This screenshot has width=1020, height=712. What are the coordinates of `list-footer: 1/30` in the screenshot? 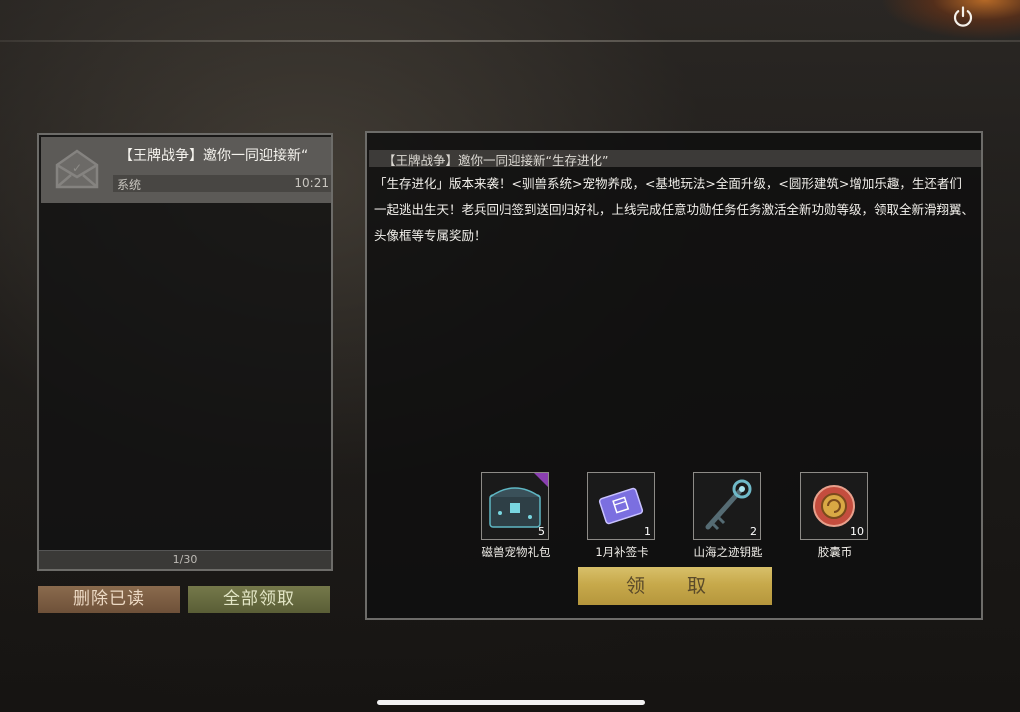 It's located at (185, 559).